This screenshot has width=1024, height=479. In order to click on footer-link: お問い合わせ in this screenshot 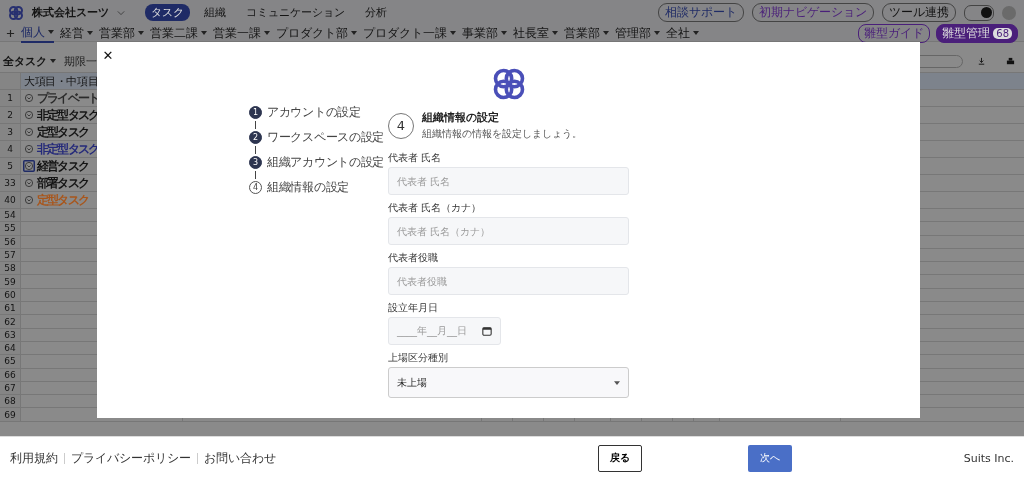, I will do `click(240, 458)`.